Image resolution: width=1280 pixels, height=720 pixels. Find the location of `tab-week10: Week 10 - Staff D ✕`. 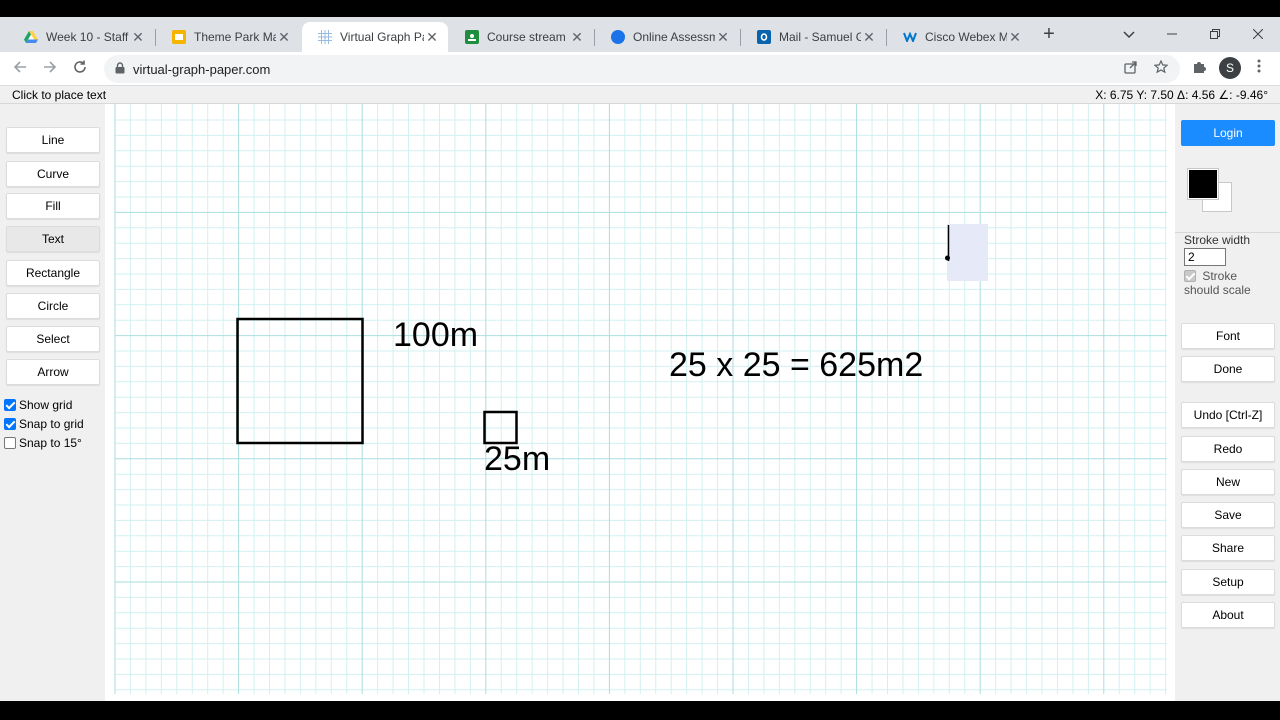

tab-week10: Week 10 - Staff D ✕ is located at coordinates (81, 37).